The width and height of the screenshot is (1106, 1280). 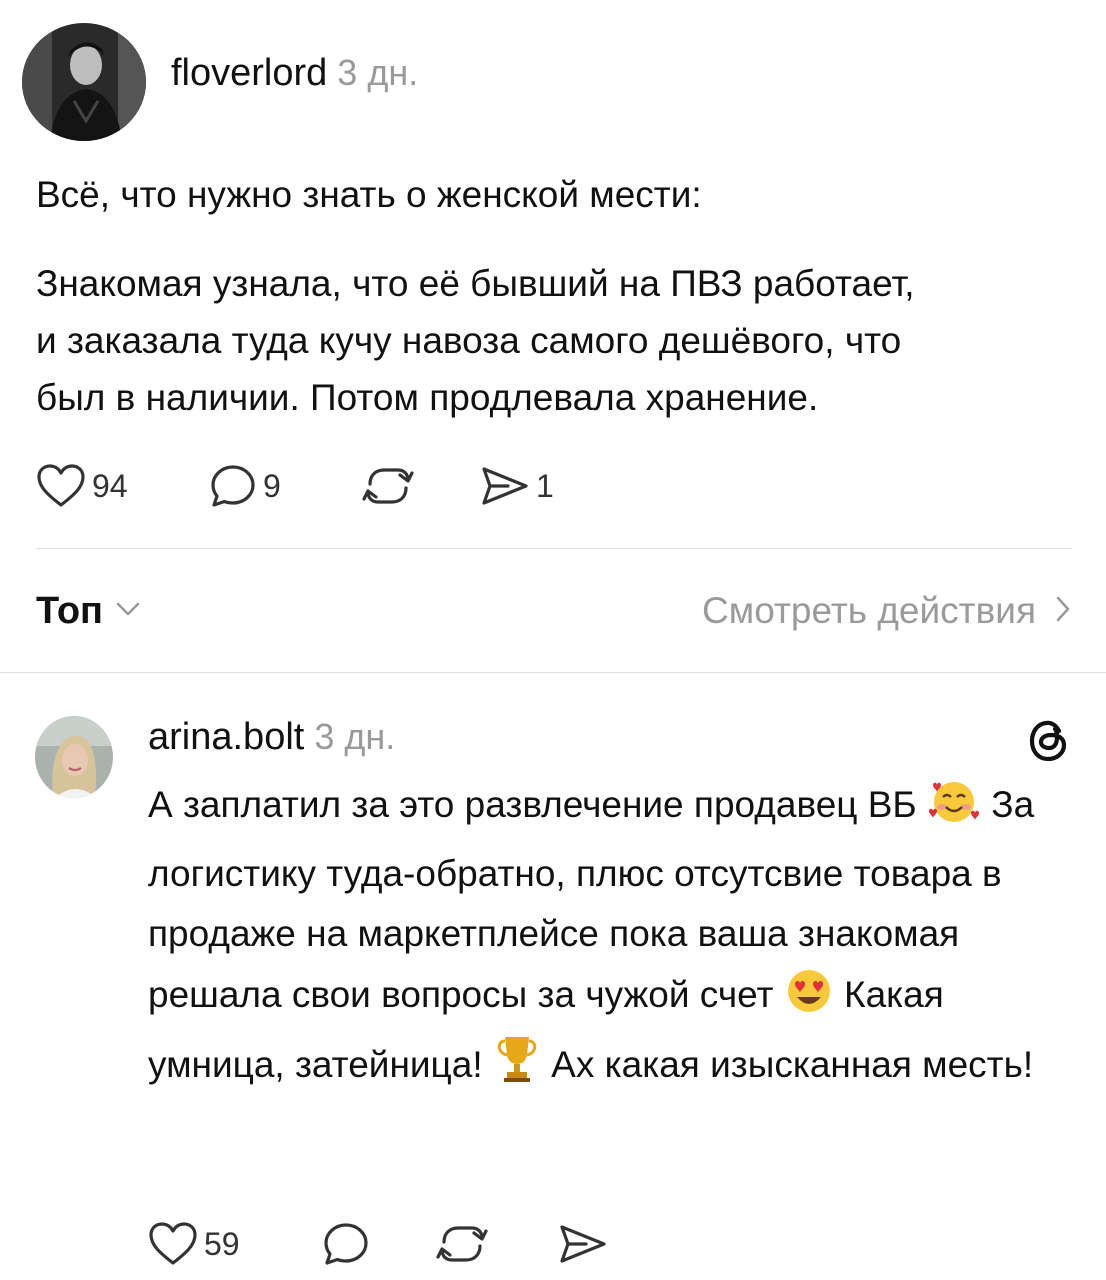 I want to click on reply-comment-button, so click(x=346, y=1244).